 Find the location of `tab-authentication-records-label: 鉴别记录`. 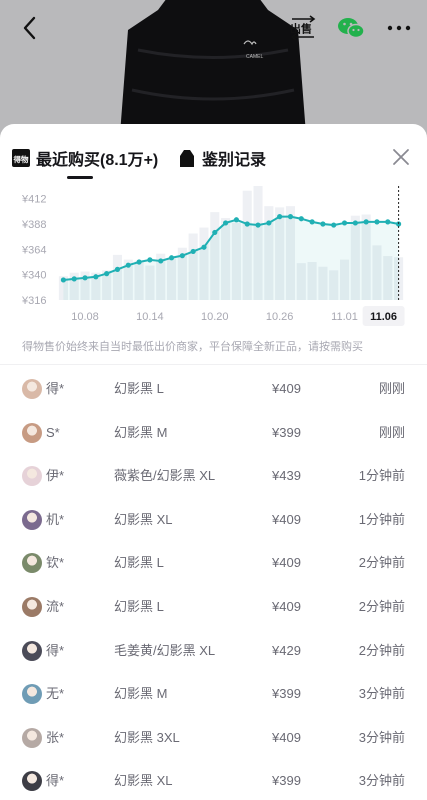

tab-authentication-records-label: 鉴别记录 is located at coordinates (234, 160).